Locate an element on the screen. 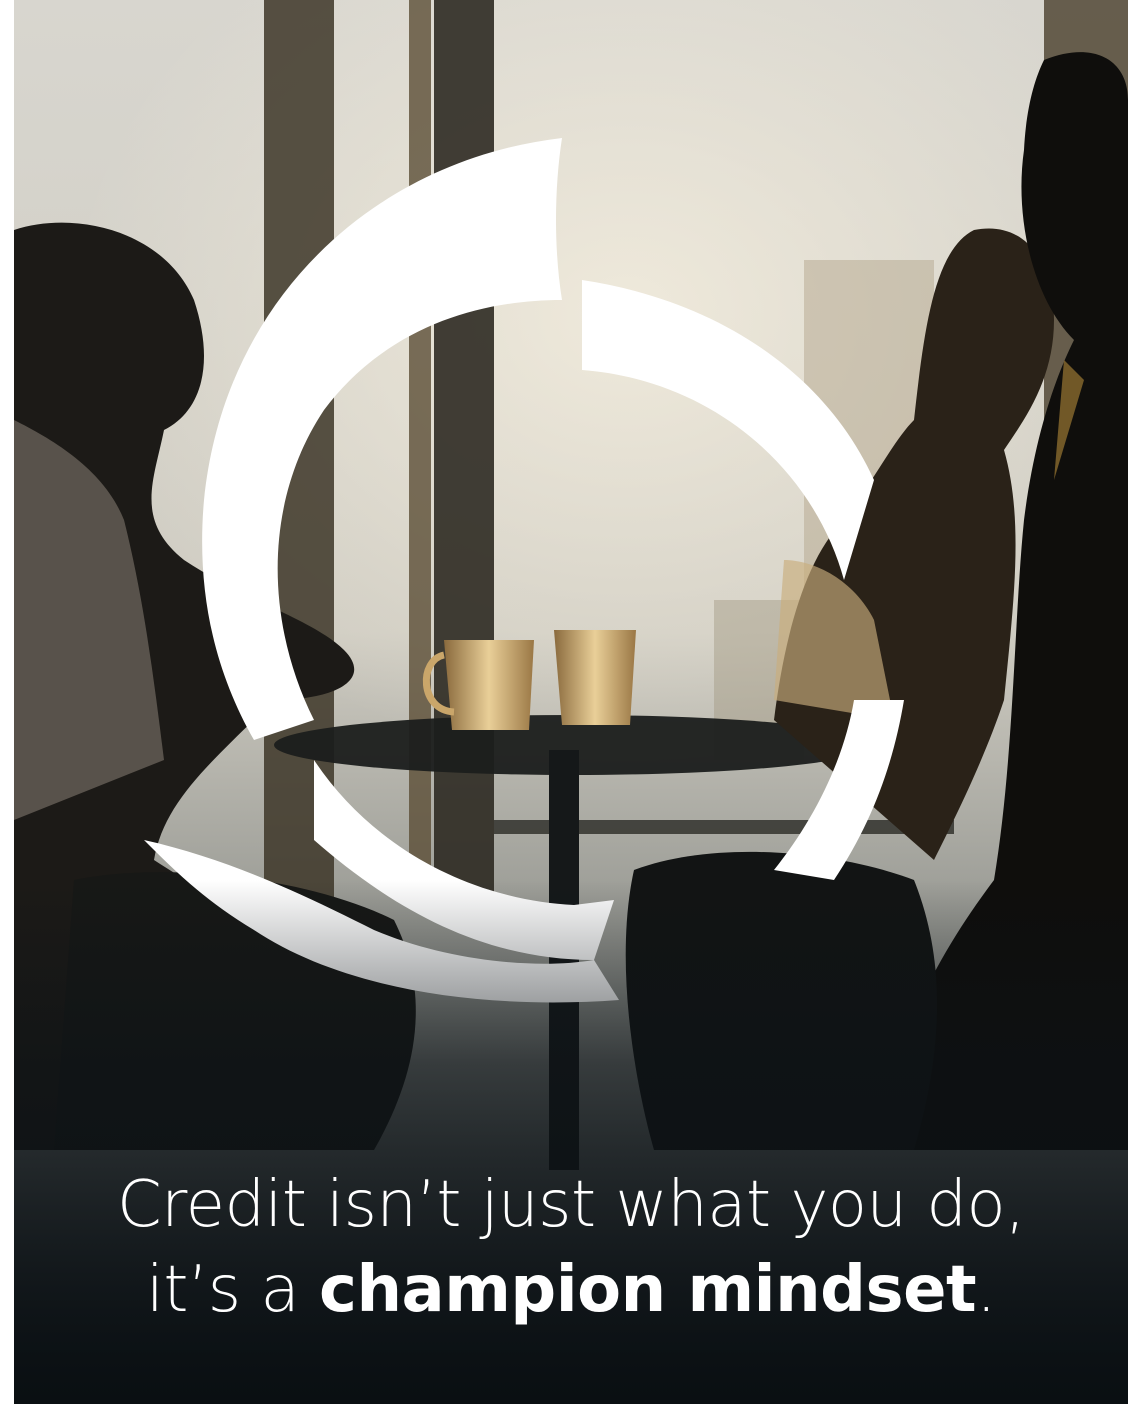 The width and height of the screenshot is (1128, 1404). coffee-cup-left is located at coordinates (489, 685).